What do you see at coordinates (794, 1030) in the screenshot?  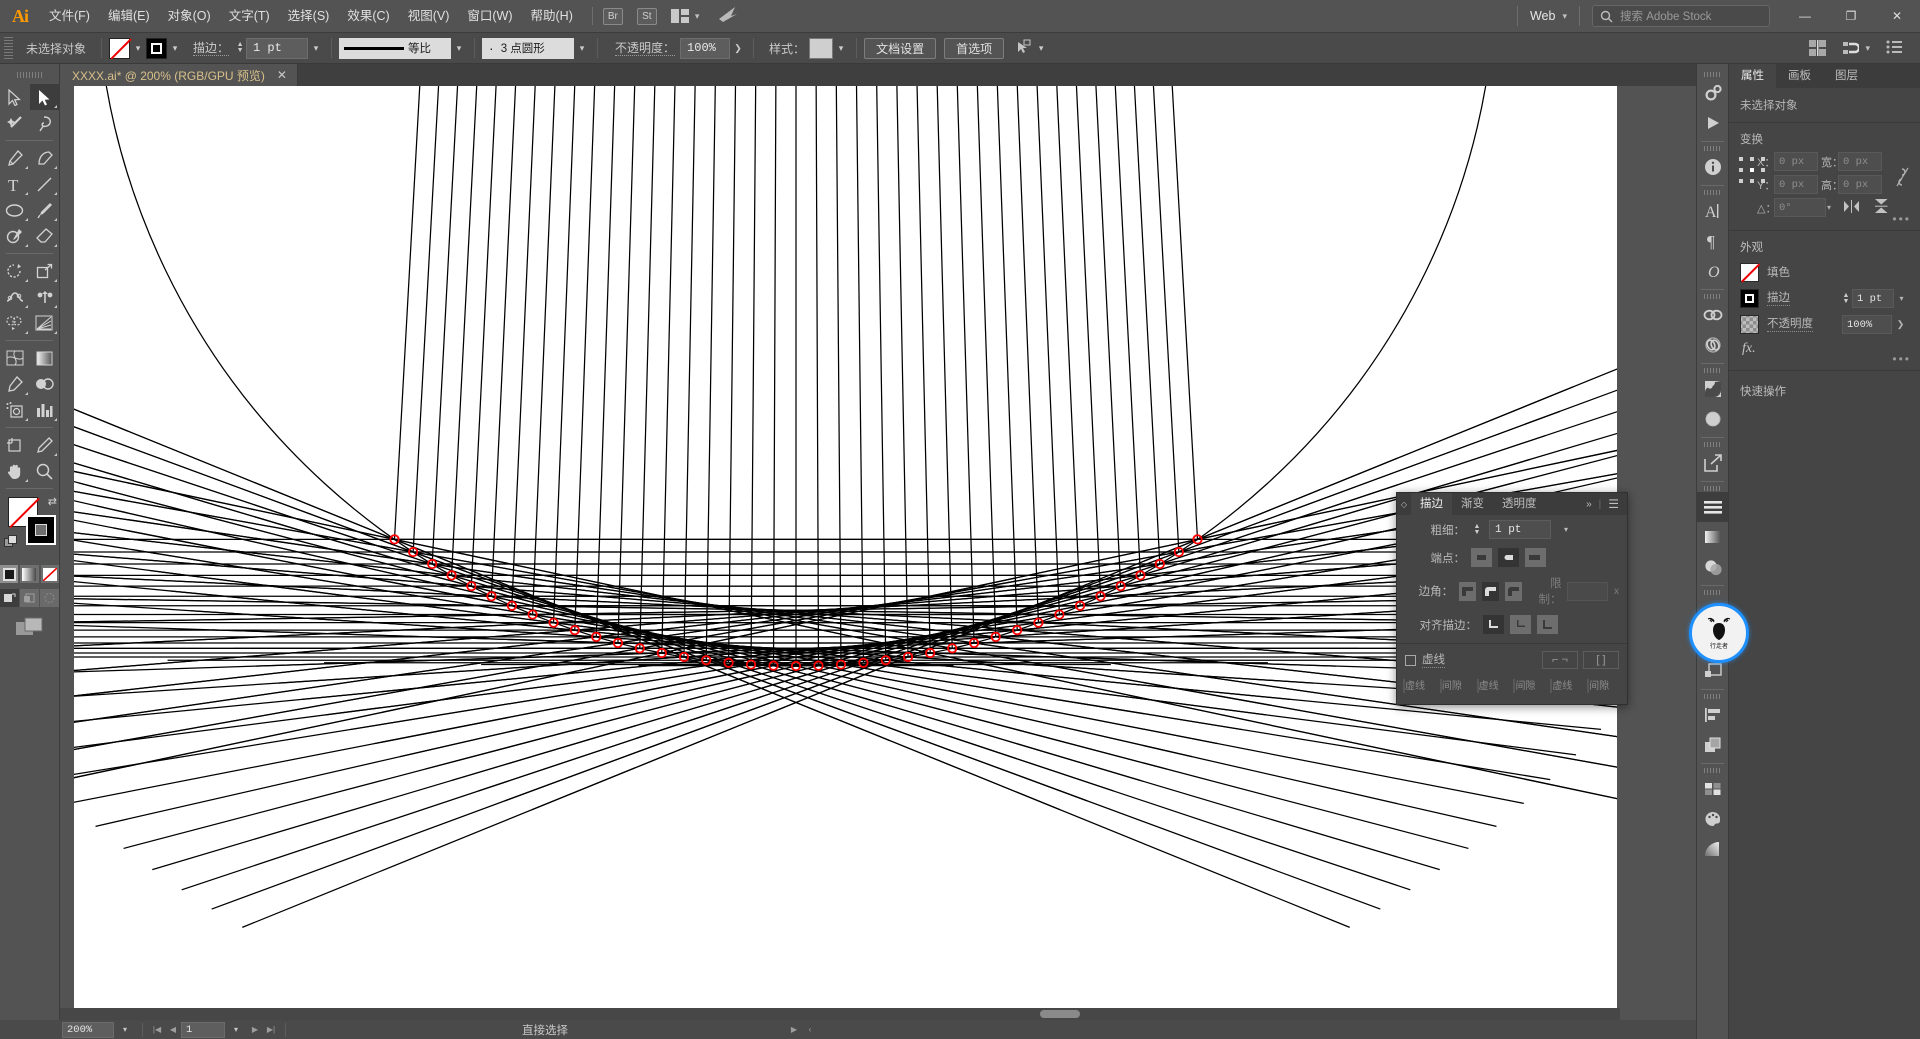 I see `status-expand-icon: ▶` at bounding box center [794, 1030].